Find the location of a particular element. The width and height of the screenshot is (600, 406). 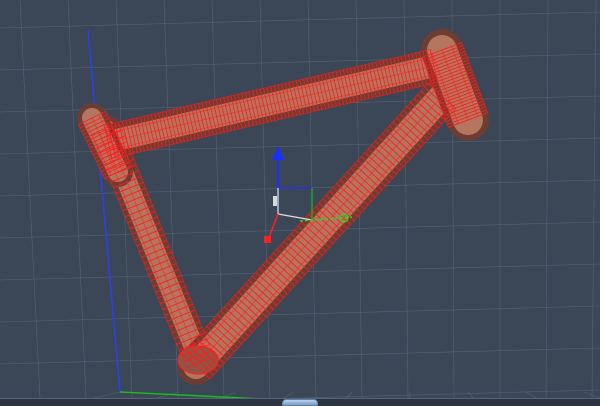

scroll-thumb is located at coordinates (300, 402).